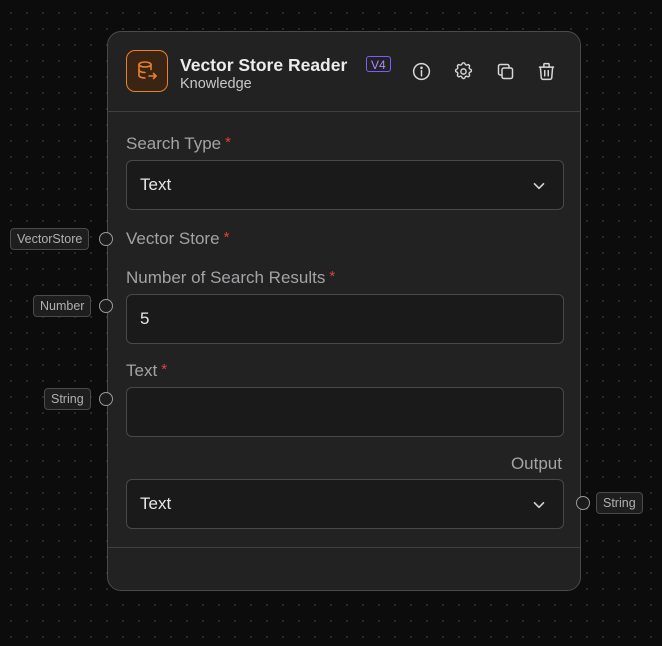  I want to click on vector-store-label-text: Vector Store, so click(173, 238).